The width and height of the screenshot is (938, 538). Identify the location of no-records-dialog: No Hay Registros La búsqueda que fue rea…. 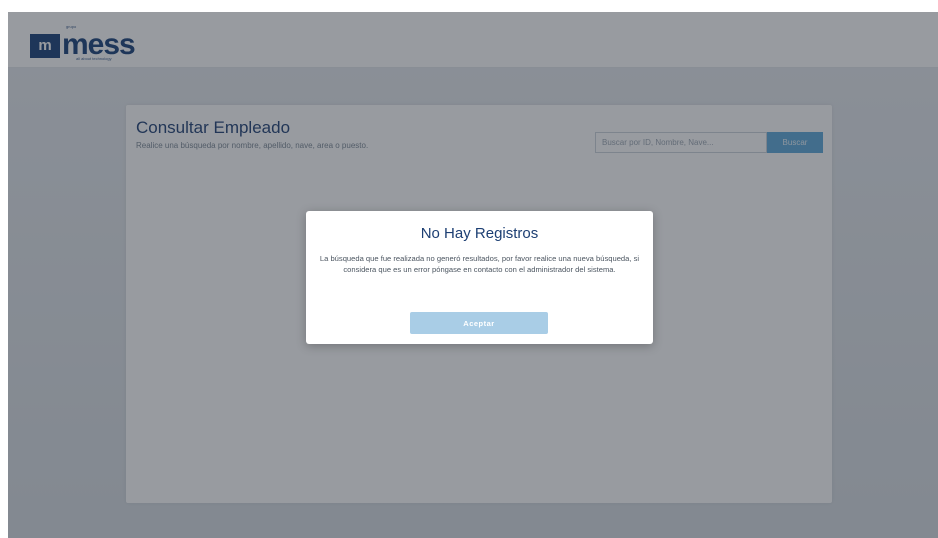
(479, 277).